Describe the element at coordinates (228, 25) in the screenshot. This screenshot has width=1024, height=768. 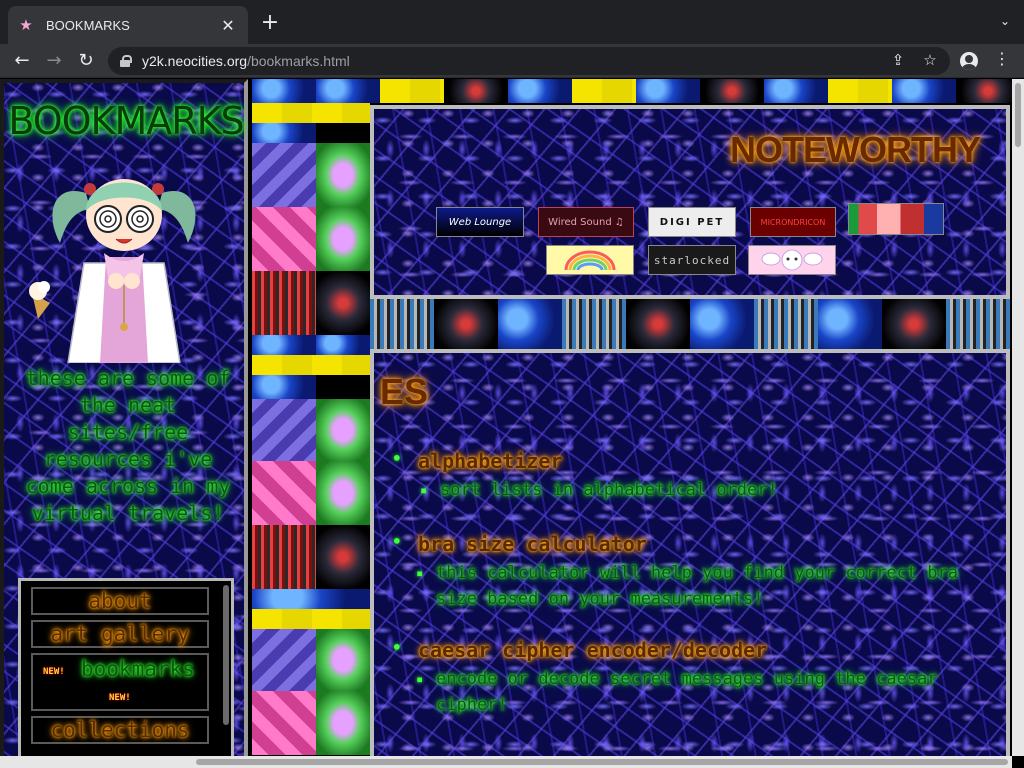
I see `close-tab-icon: ✕` at that location.